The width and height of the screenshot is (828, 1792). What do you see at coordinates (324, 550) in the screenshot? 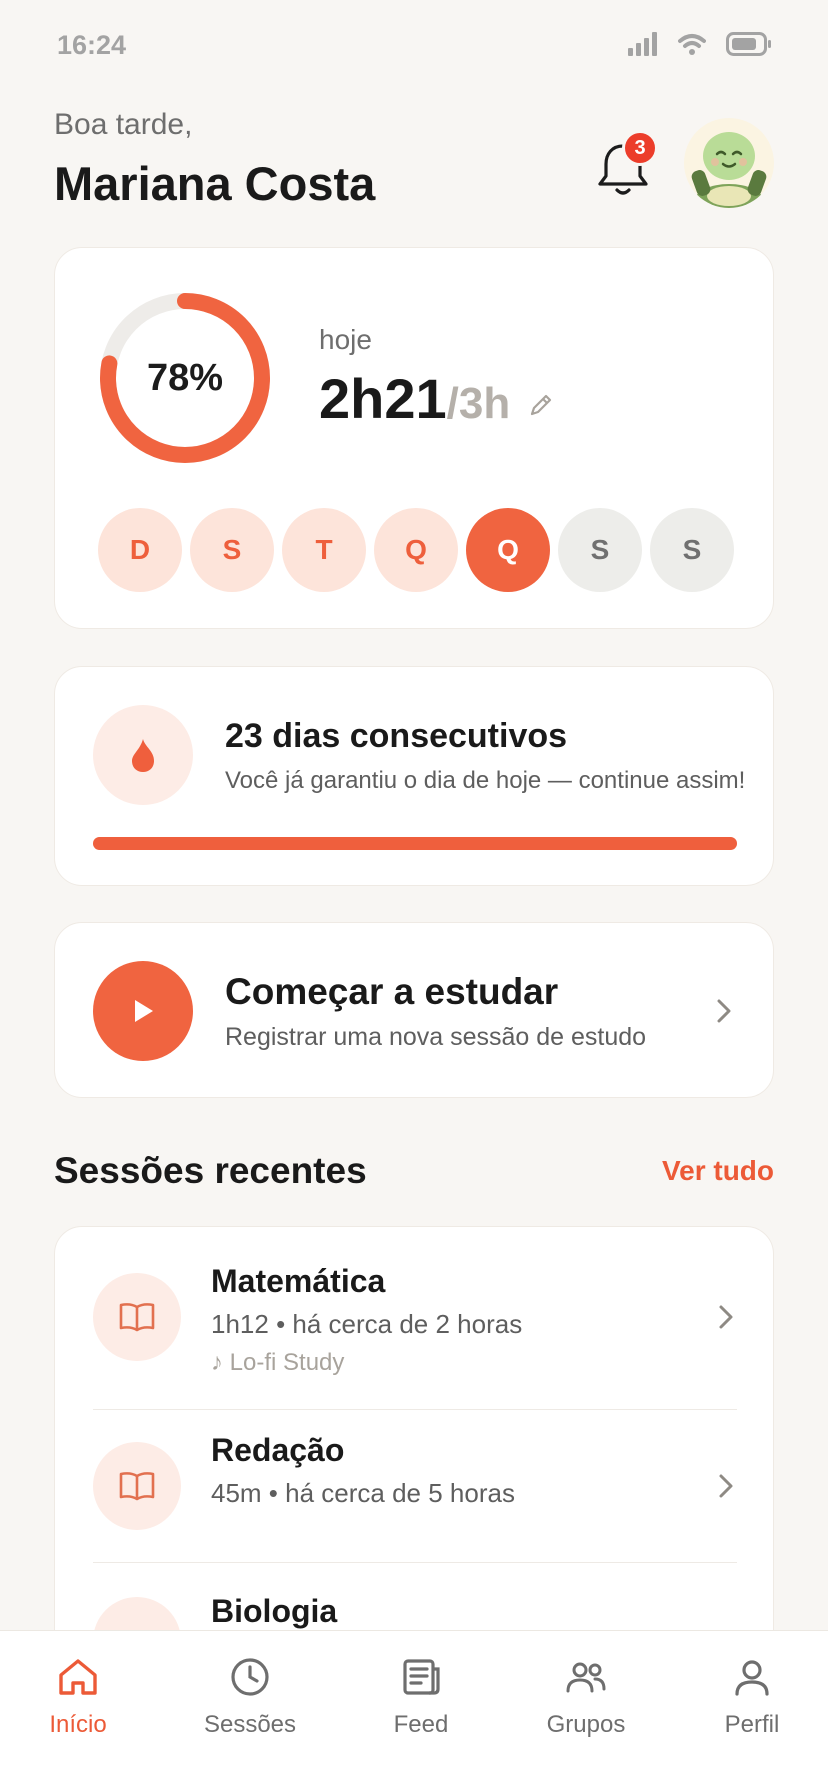
I see `day-2-done: T` at bounding box center [324, 550].